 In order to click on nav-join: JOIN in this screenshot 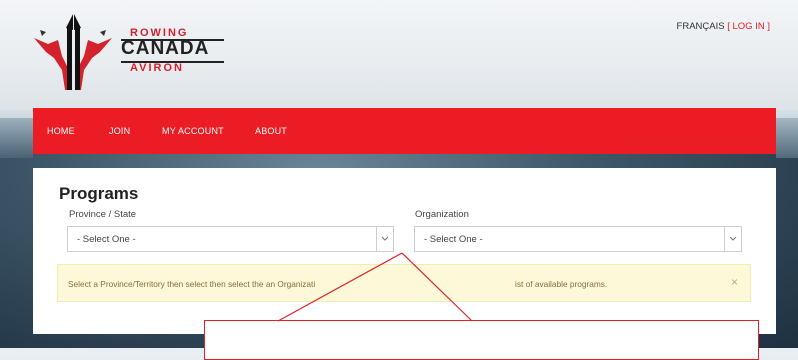, I will do `click(119, 131)`.